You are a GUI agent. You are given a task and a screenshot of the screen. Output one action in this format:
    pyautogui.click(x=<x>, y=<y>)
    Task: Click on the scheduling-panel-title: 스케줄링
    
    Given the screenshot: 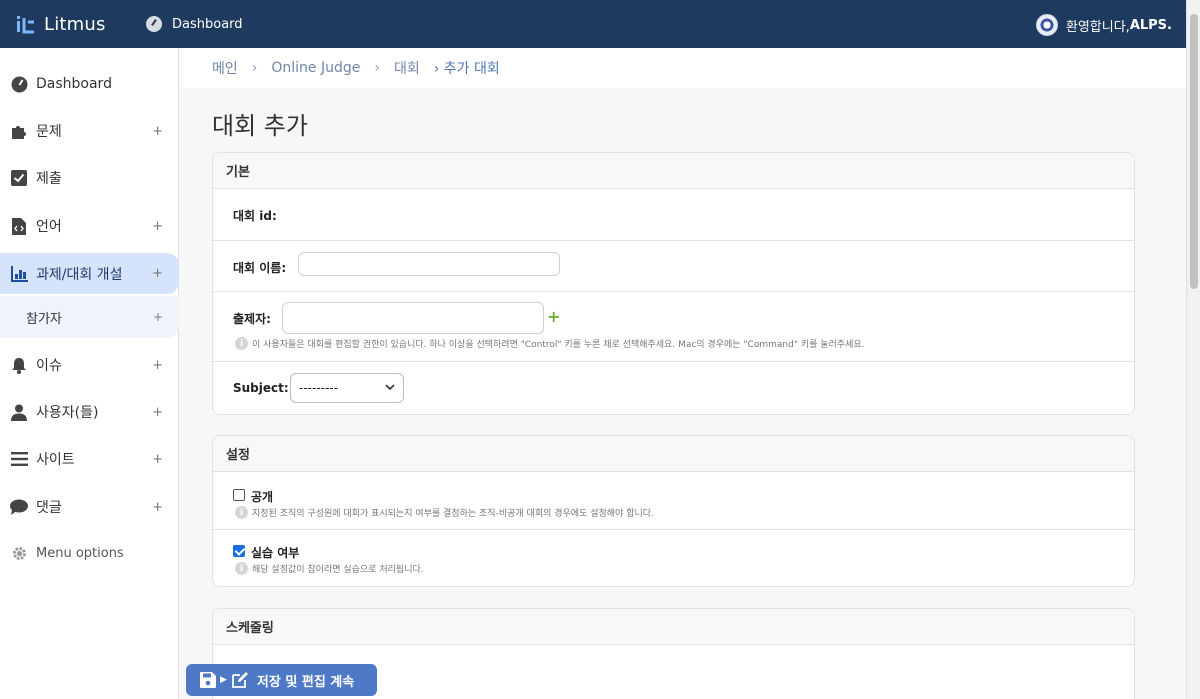 What is the action you would take?
    pyautogui.click(x=673, y=627)
    